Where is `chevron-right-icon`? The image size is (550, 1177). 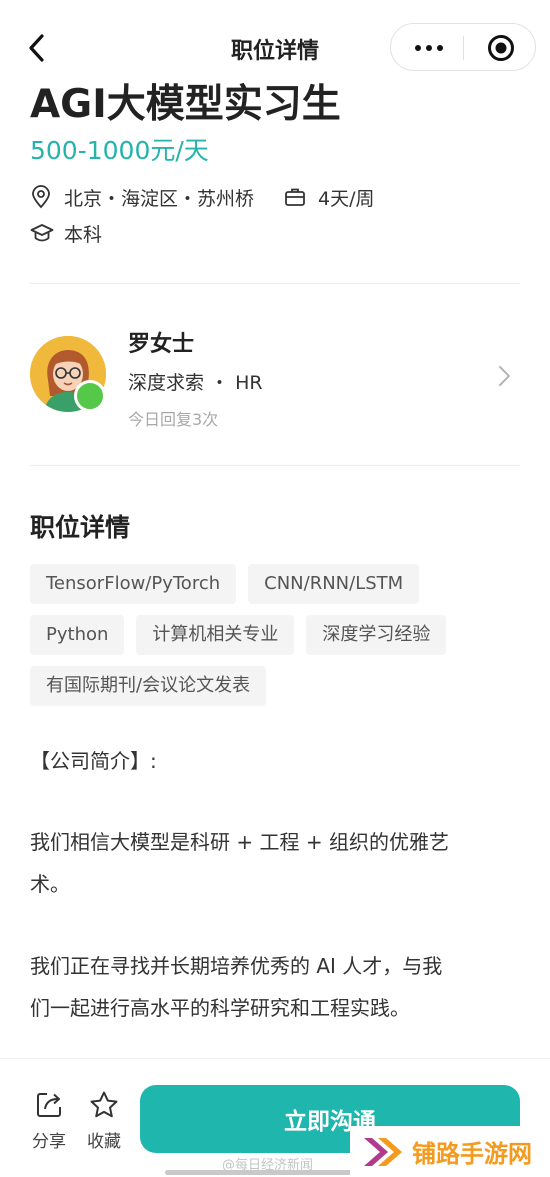 chevron-right-icon is located at coordinates (504, 376).